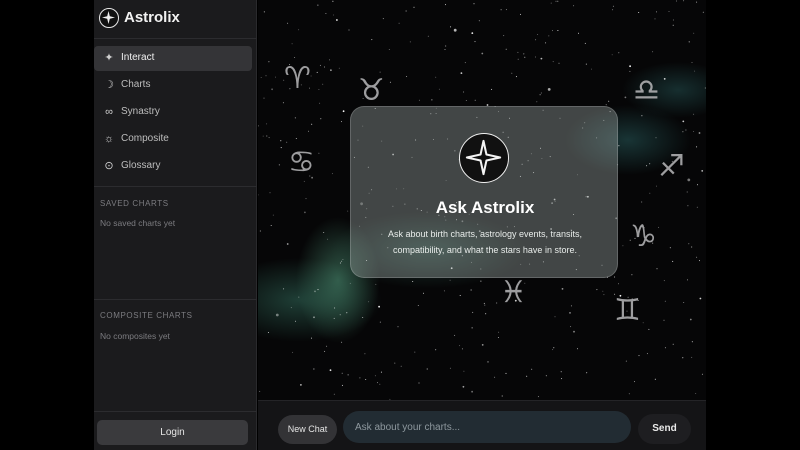  What do you see at coordinates (141, 165) in the screenshot?
I see `sidebar-item-label: Glossary` at bounding box center [141, 165].